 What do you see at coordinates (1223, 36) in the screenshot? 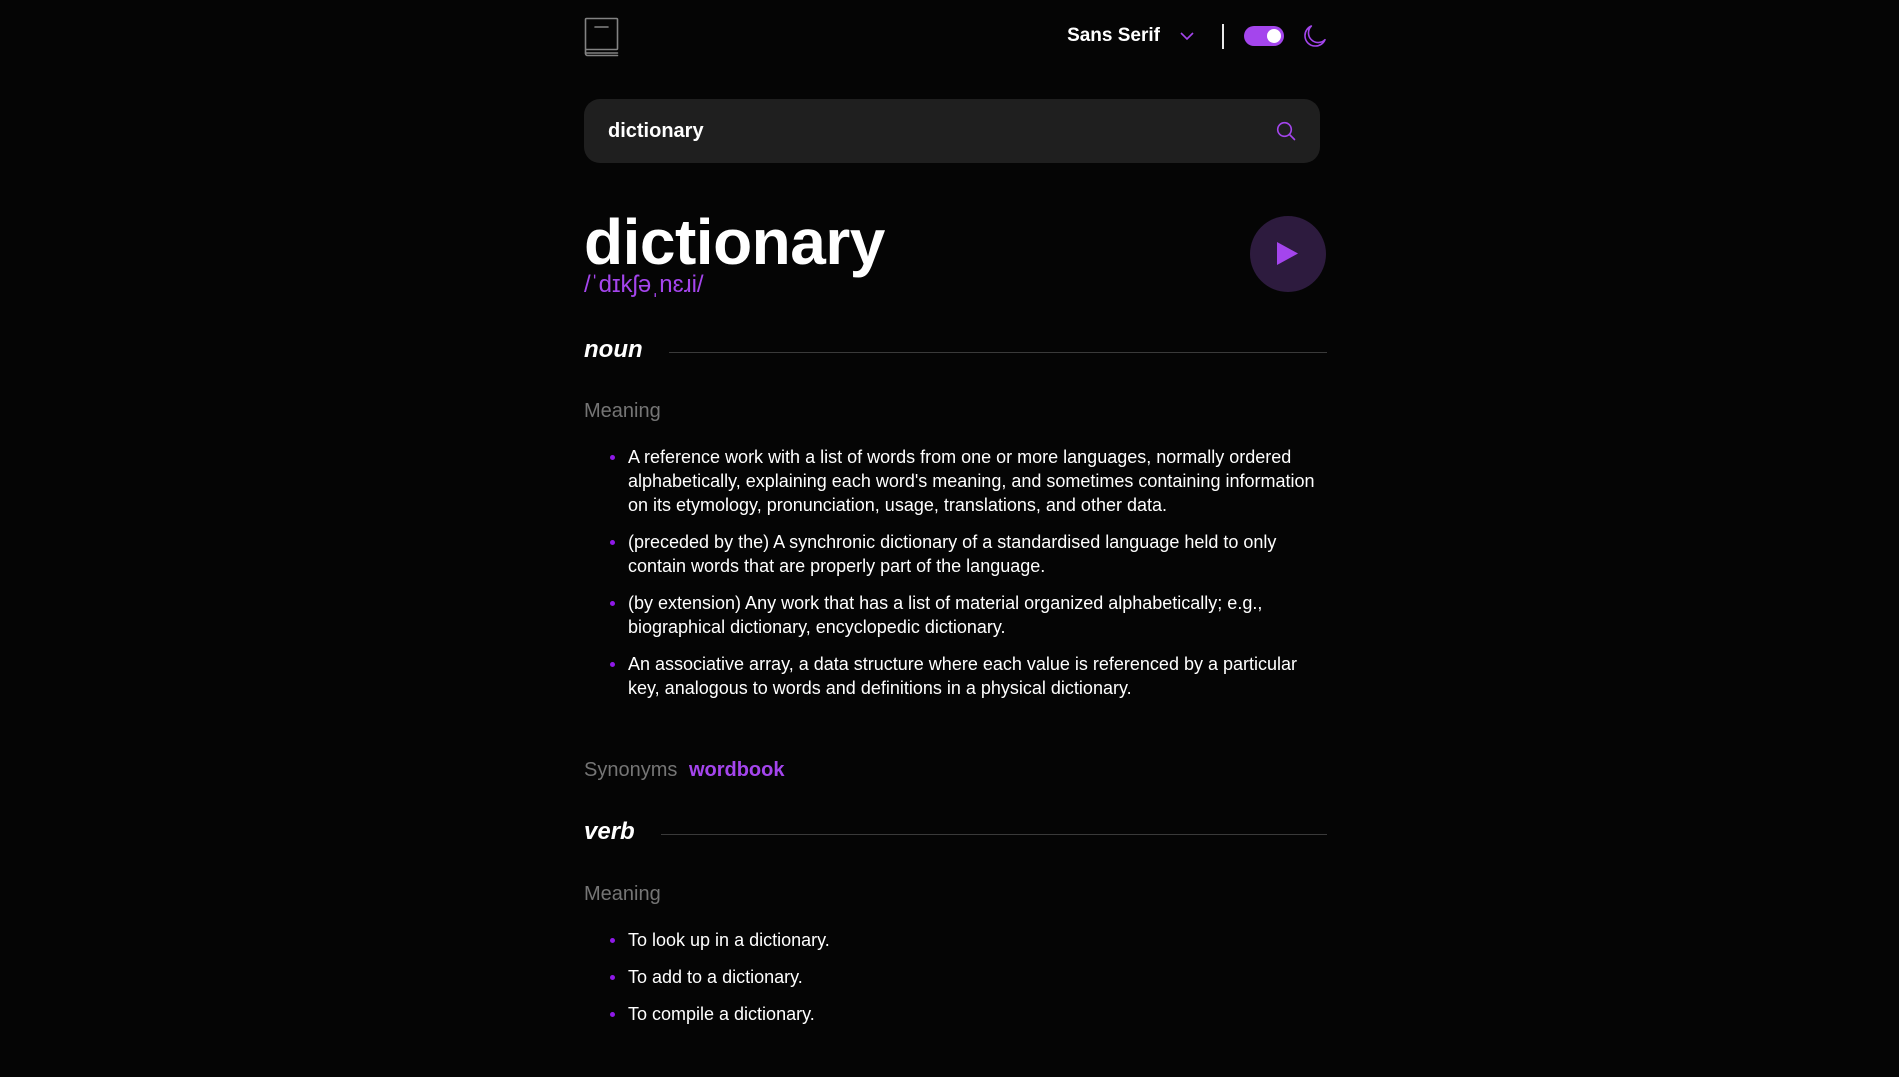
I see `header-divider` at bounding box center [1223, 36].